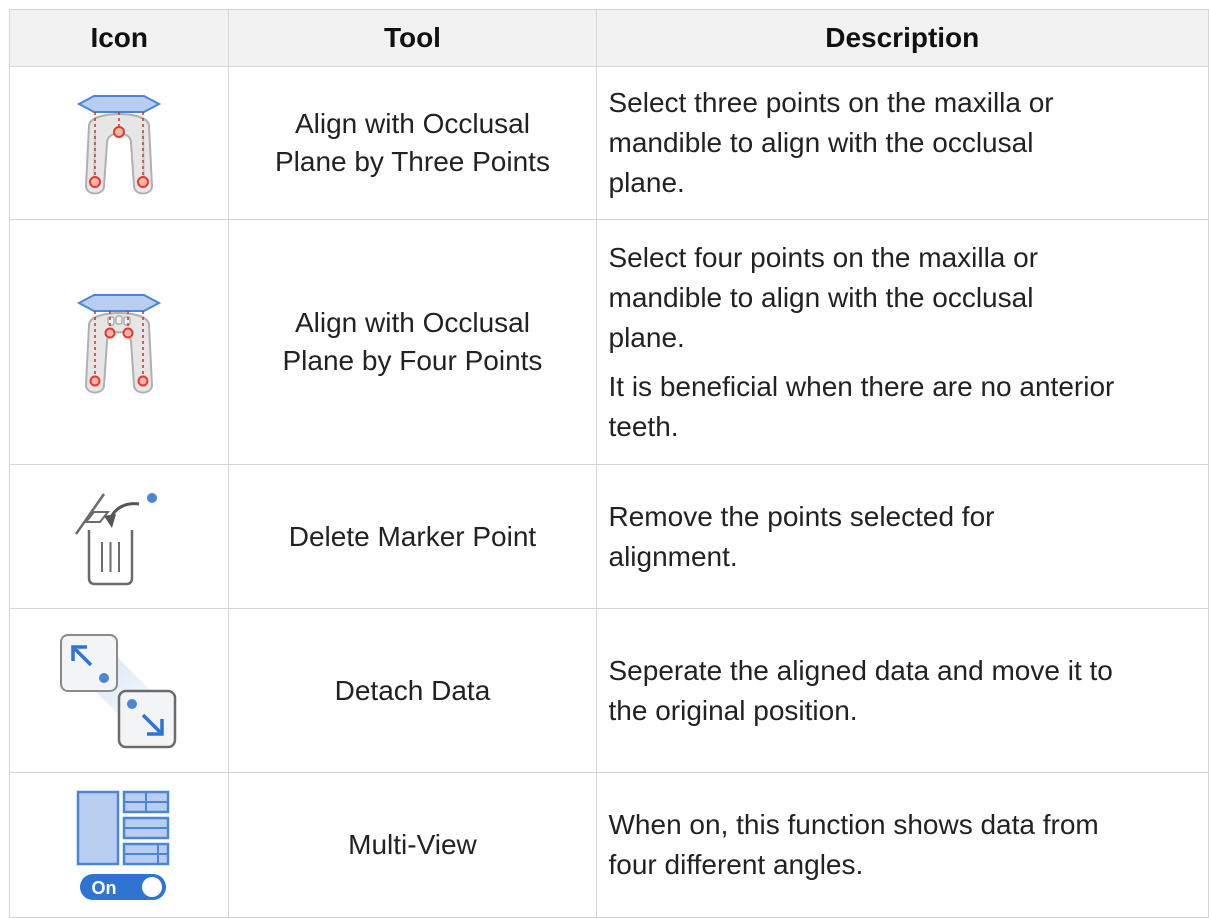 This screenshot has width=1209, height=918. I want to click on align-four-points-icon, so click(119, 344).